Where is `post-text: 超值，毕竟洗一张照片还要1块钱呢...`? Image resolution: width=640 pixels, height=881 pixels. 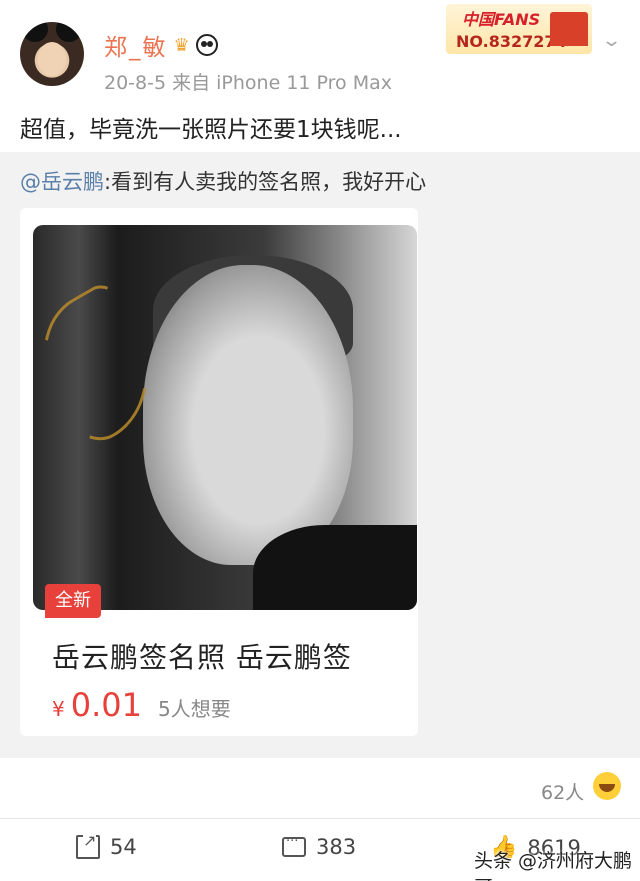 post-text: 超值，毕竟洗一张照片还要1块钱呢... is located at coordinates (211, 130).